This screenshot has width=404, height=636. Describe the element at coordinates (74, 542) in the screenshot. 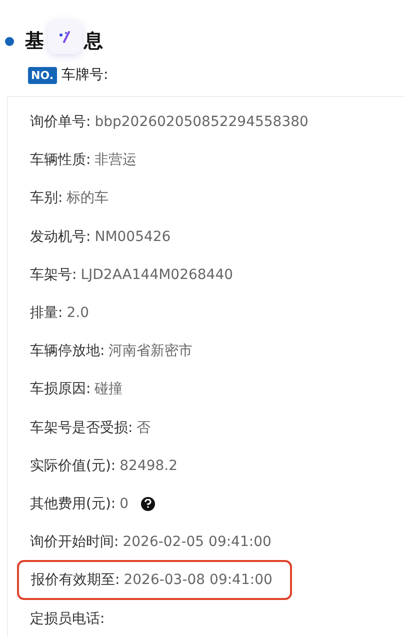

I see `field-label: 询价开始时间:` at that location.